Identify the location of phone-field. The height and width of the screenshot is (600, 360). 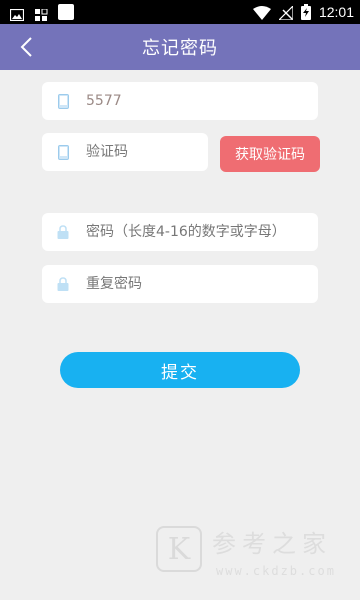
(180, 101).